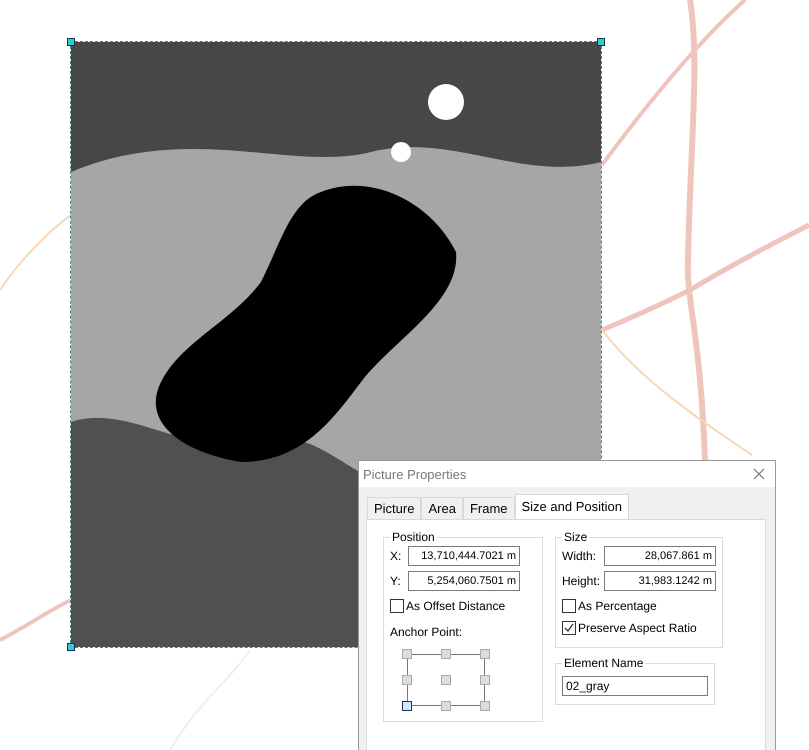  I want to click on tab: Picture, so click(394, 508).